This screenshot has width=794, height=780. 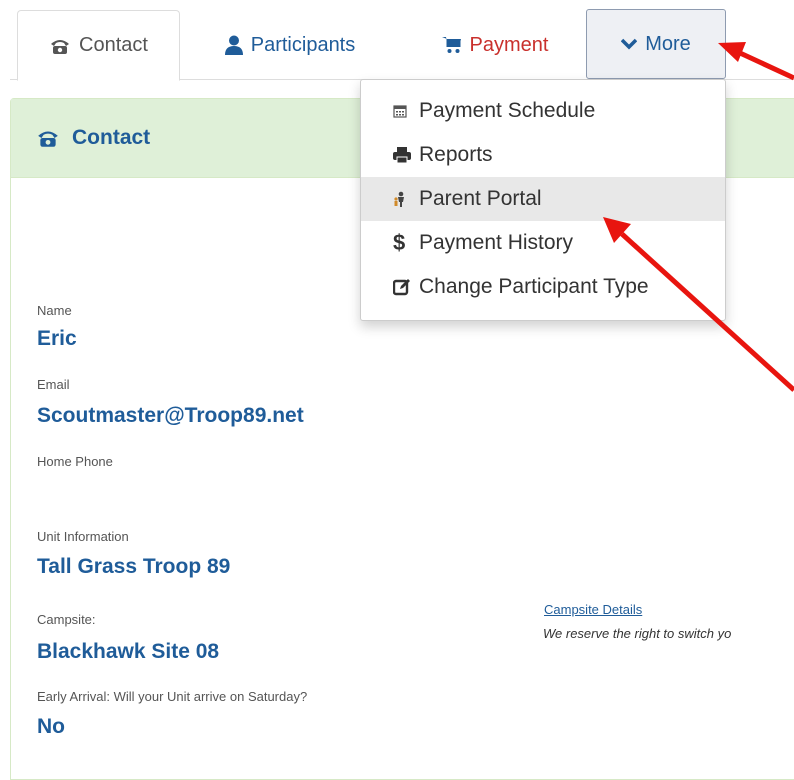 What do you see at coordinates (534, 286) in the screenshot?
I see `menu-item-label: Change Participant Type` at bounding box center [534, 286].